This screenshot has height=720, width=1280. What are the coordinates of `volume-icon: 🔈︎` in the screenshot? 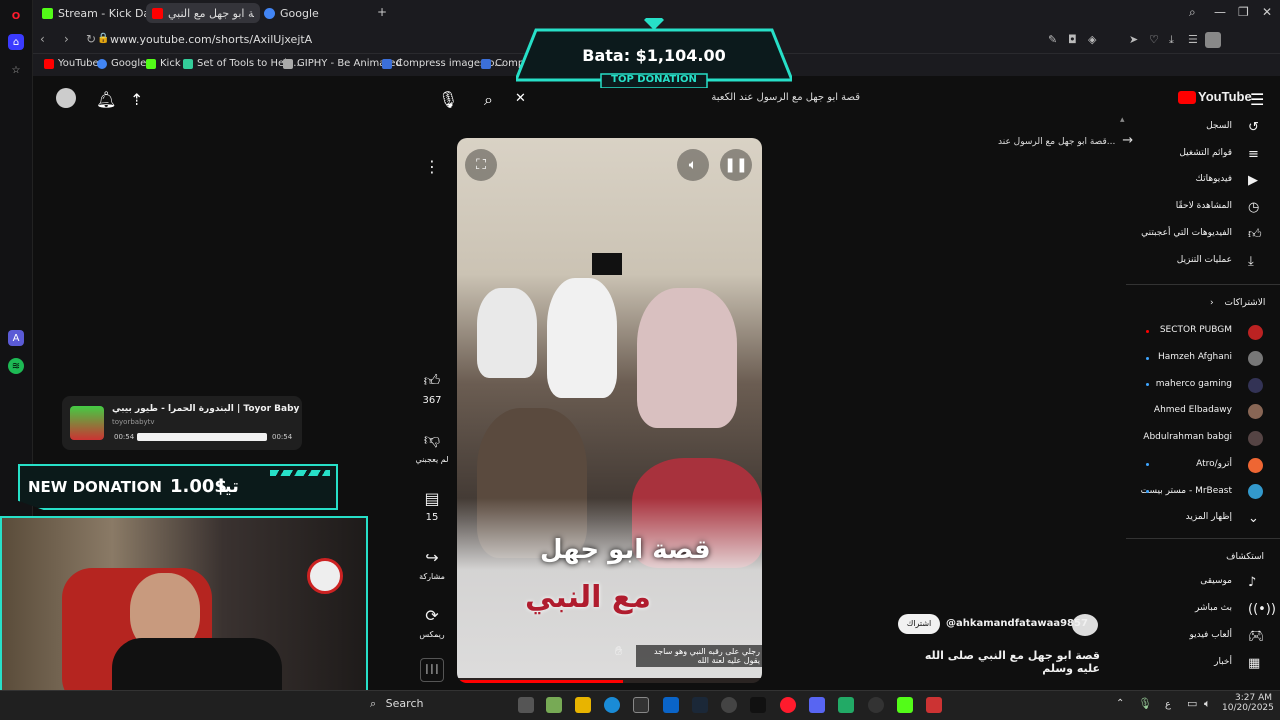 It's located at (693, 165).